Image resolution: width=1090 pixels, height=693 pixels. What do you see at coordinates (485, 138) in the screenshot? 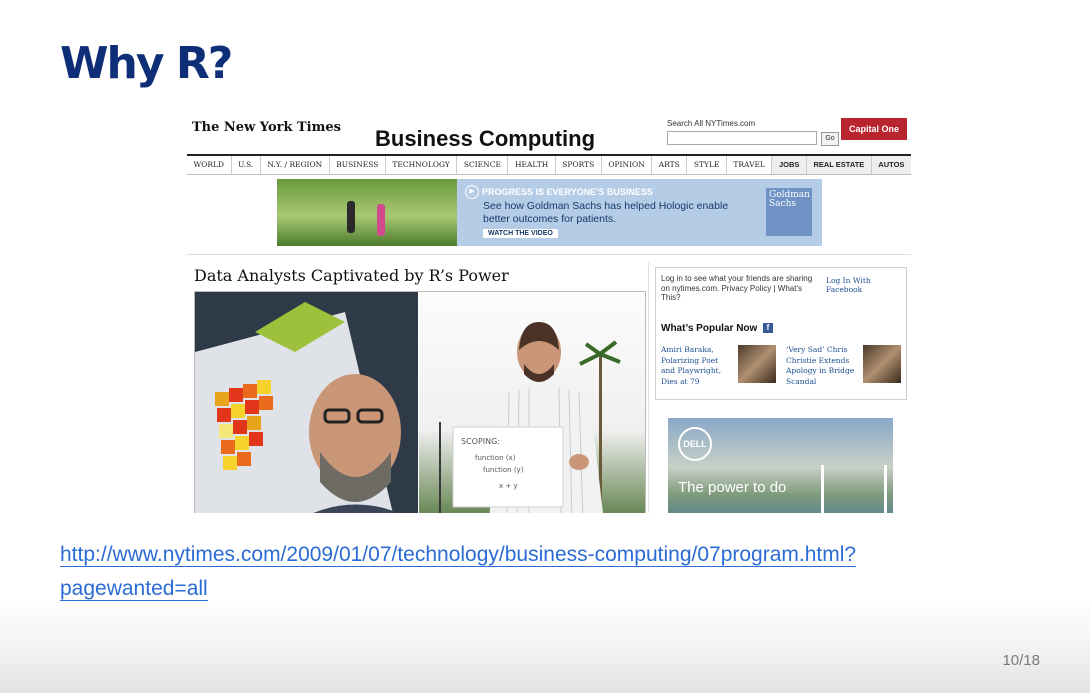
I see `section-title: Business Computing` at bounding box center [485, 138].